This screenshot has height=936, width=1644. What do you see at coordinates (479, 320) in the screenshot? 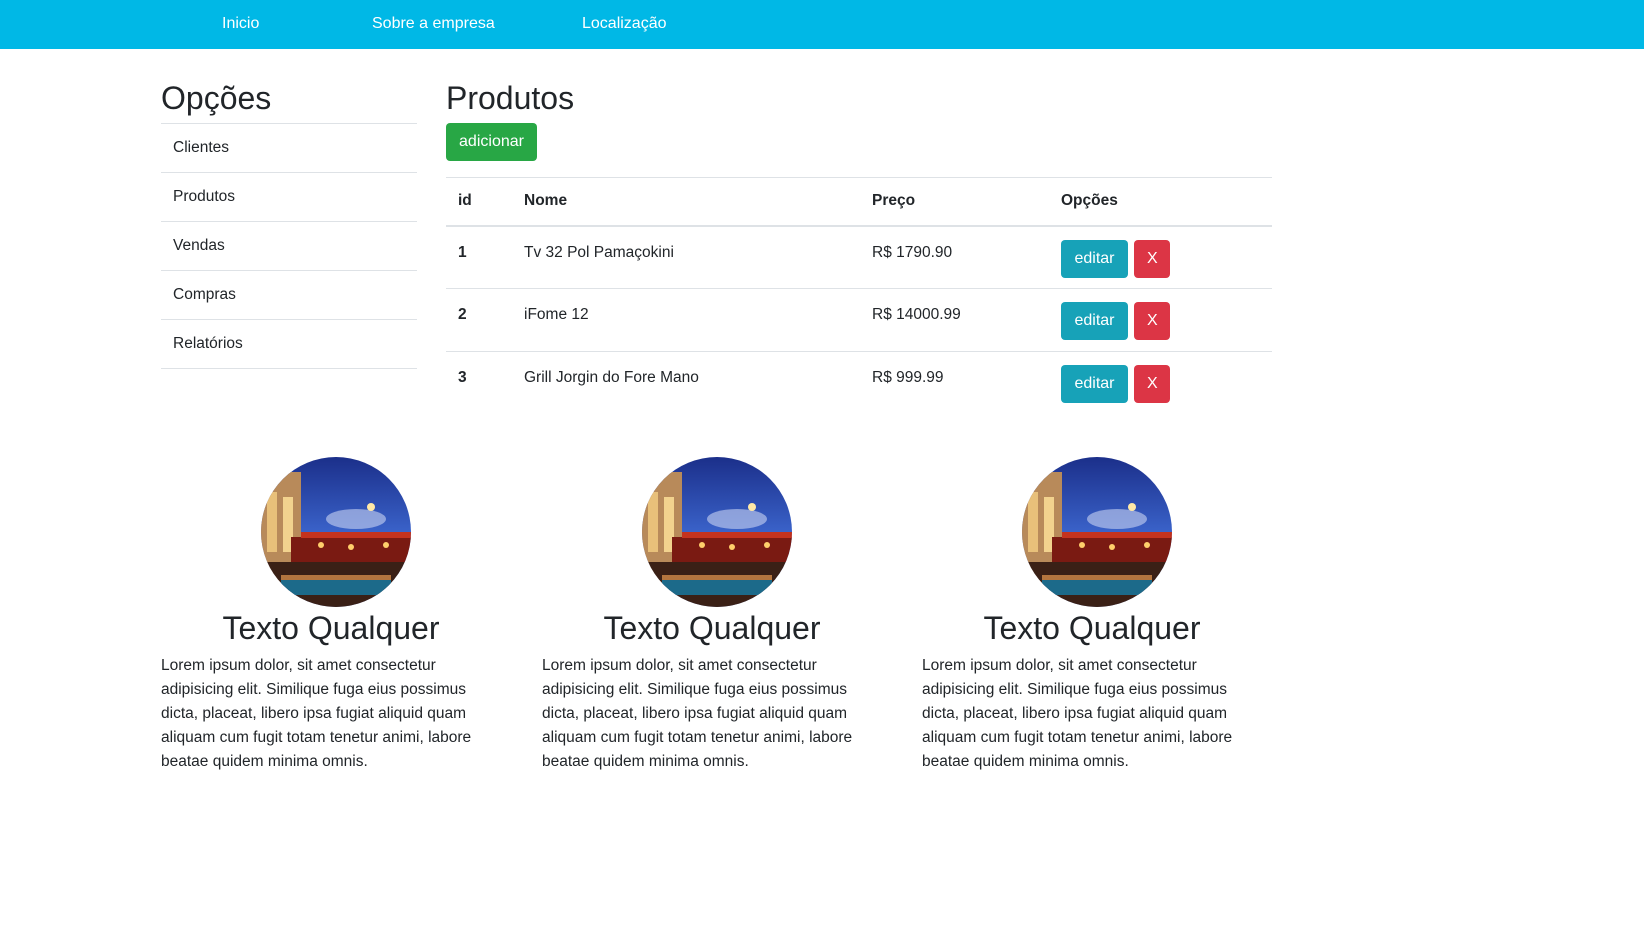
I see `cell-id: 2` at bounding box center [479, 320].